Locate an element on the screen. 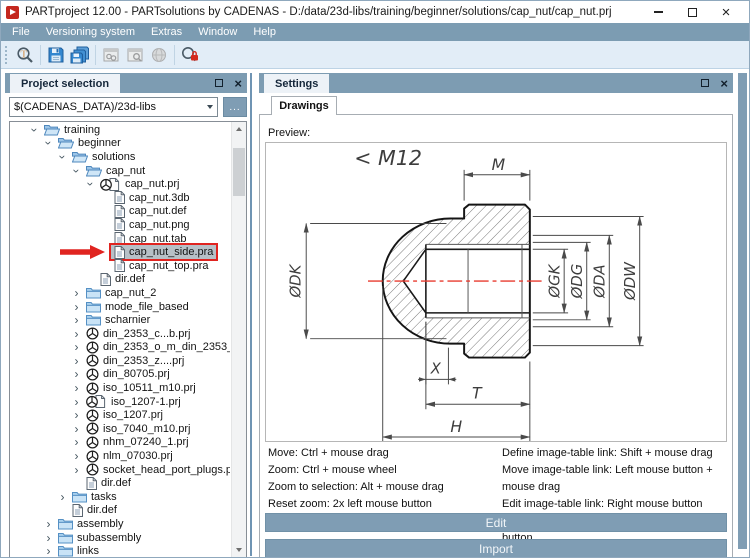 The image size is (750, 558). menu-extras: Extras is located at coordinates (166, 32).